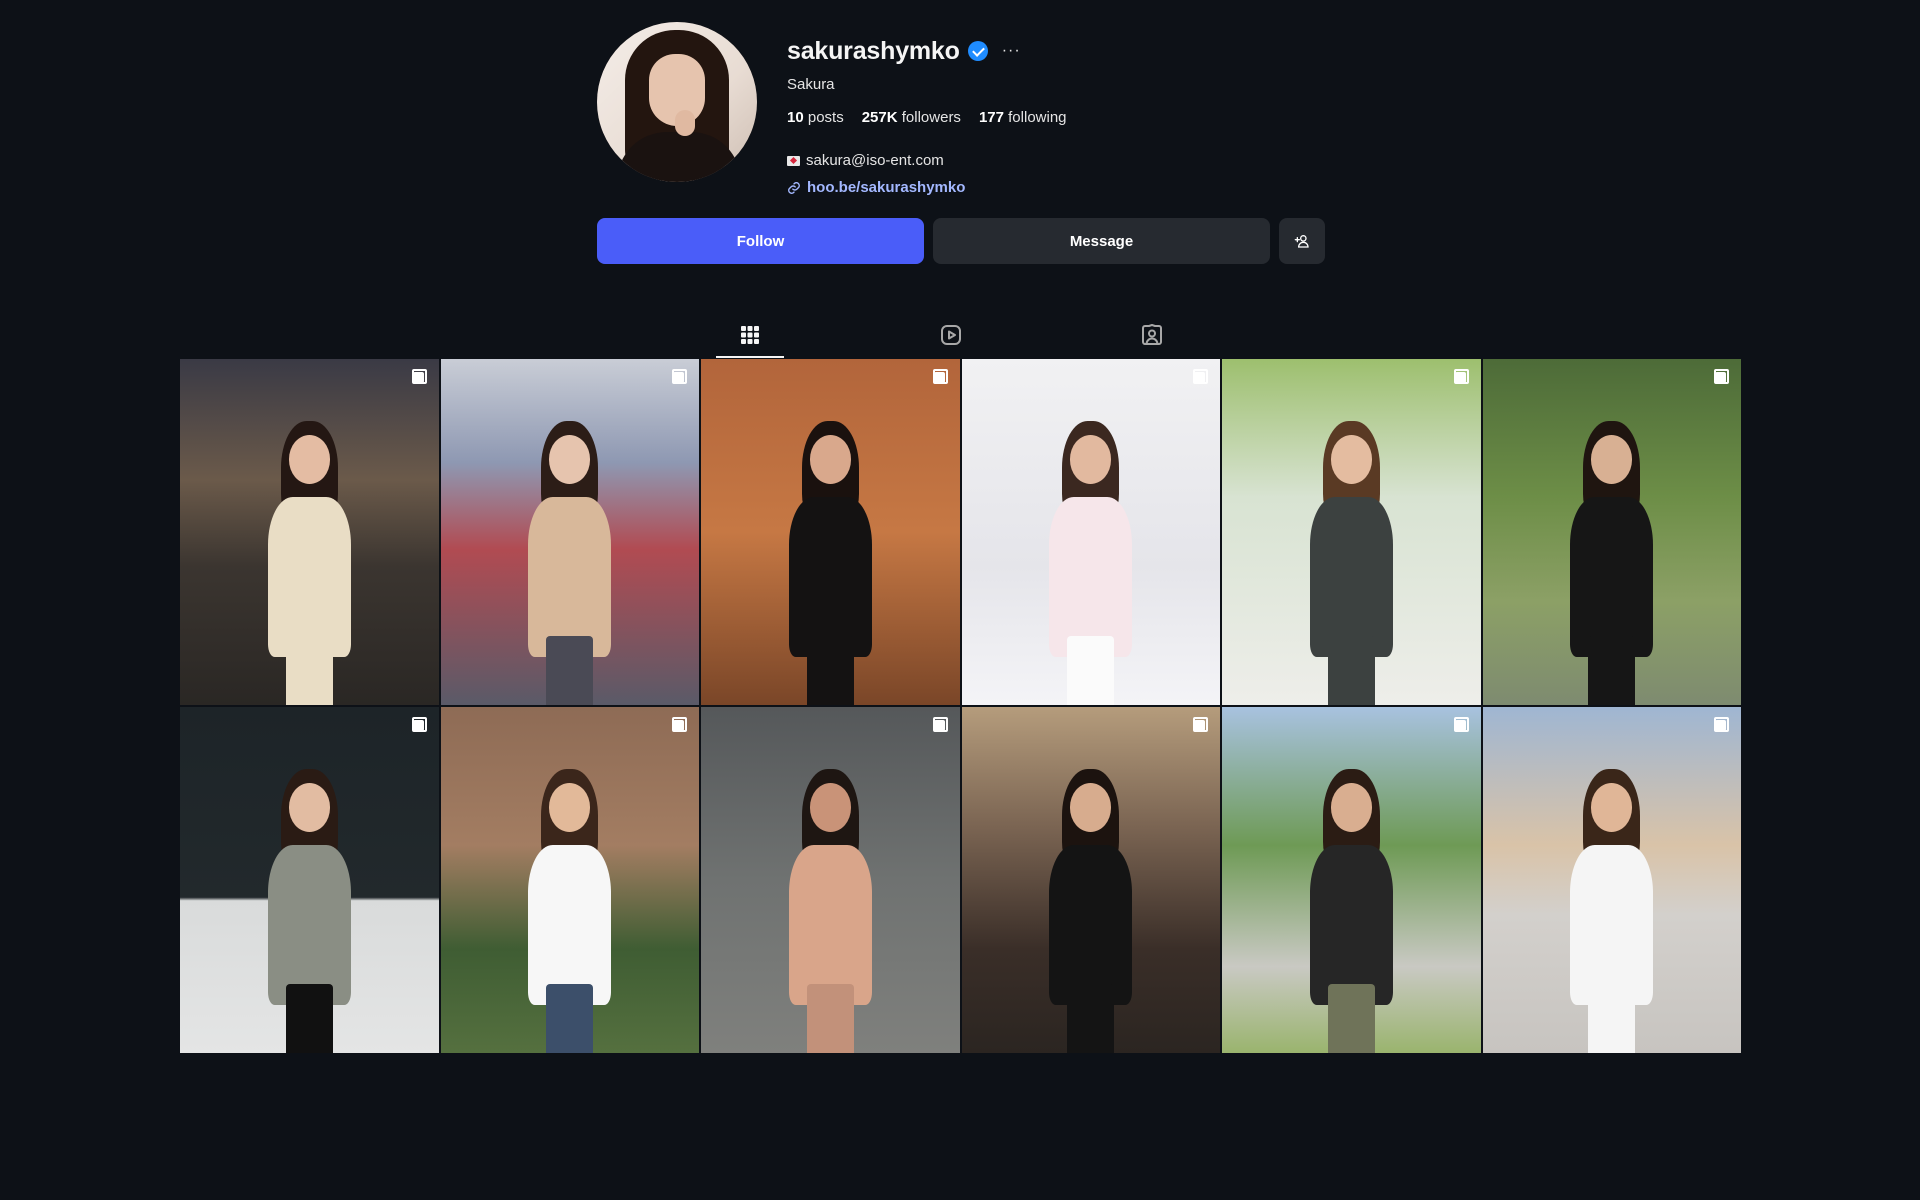 The image size is (1920, 1200). I want to click on tab-tagged, so click(1152, 335).